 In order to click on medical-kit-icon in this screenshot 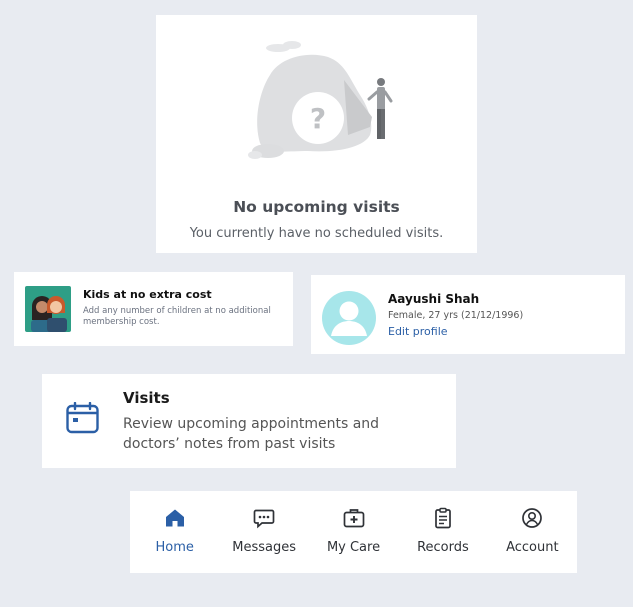, I will do `click(353, 518)`.